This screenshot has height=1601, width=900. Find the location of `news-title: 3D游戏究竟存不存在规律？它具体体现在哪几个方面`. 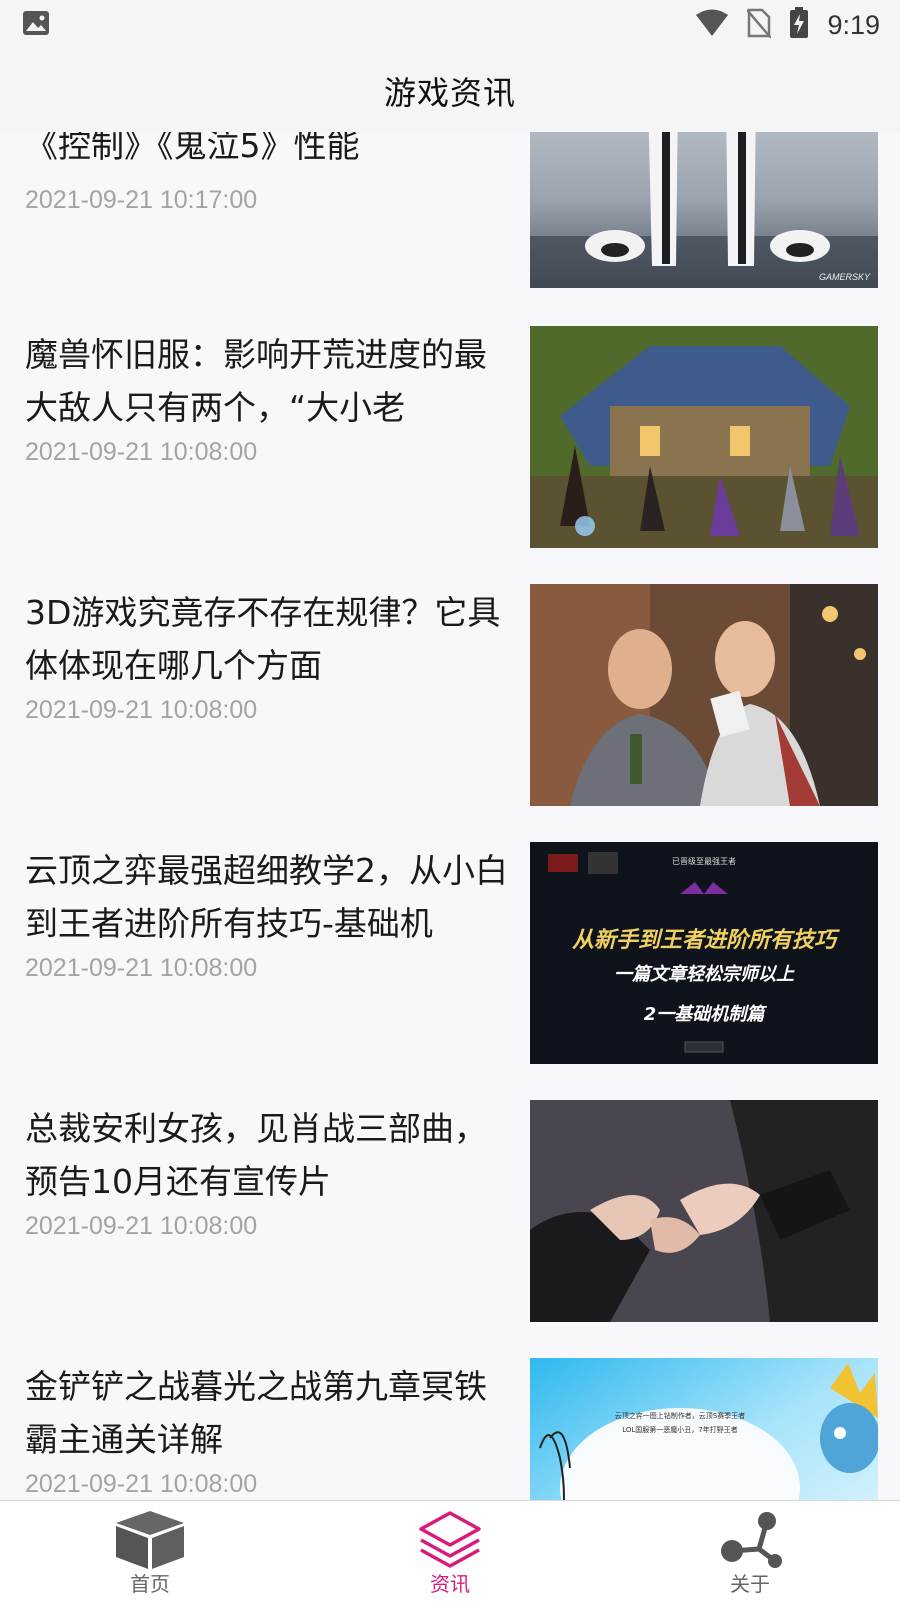

news-title: 3D游戏究竟存不存在规律？它具体体现在哪几个方面 is located at coordinates (263, 639).